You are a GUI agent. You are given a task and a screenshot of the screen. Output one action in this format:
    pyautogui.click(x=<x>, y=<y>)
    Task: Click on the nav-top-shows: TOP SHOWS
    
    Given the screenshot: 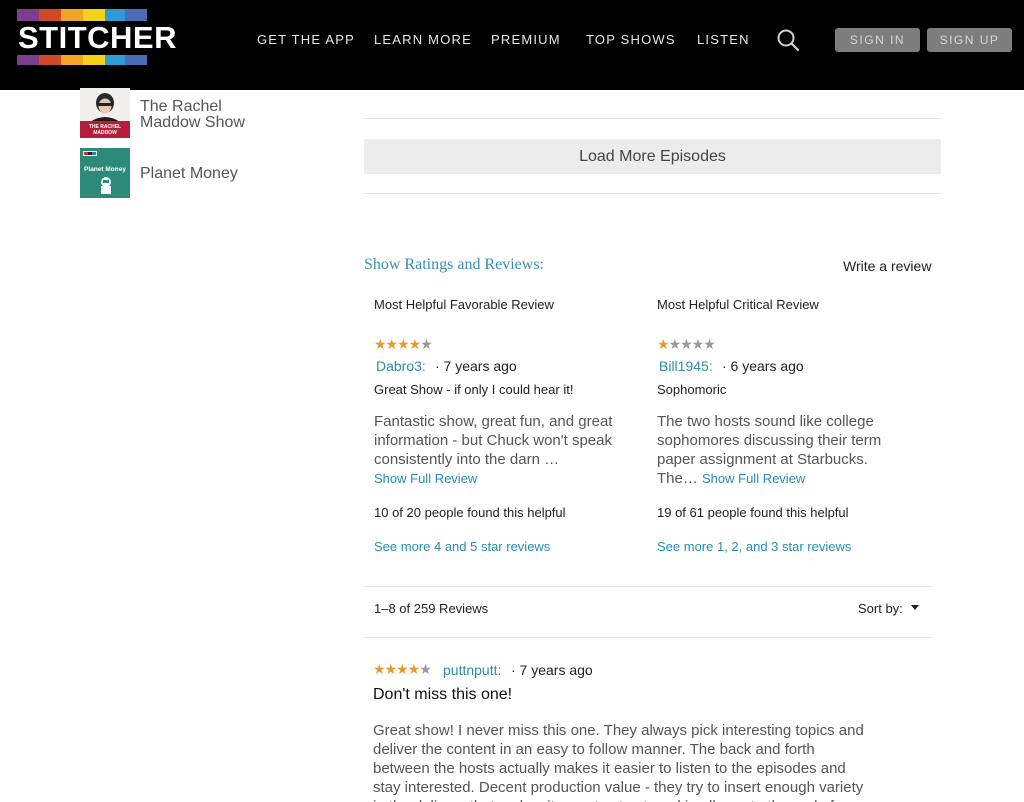 What is the action you would take?
    pyautogui.click(x=631, y=39)
    